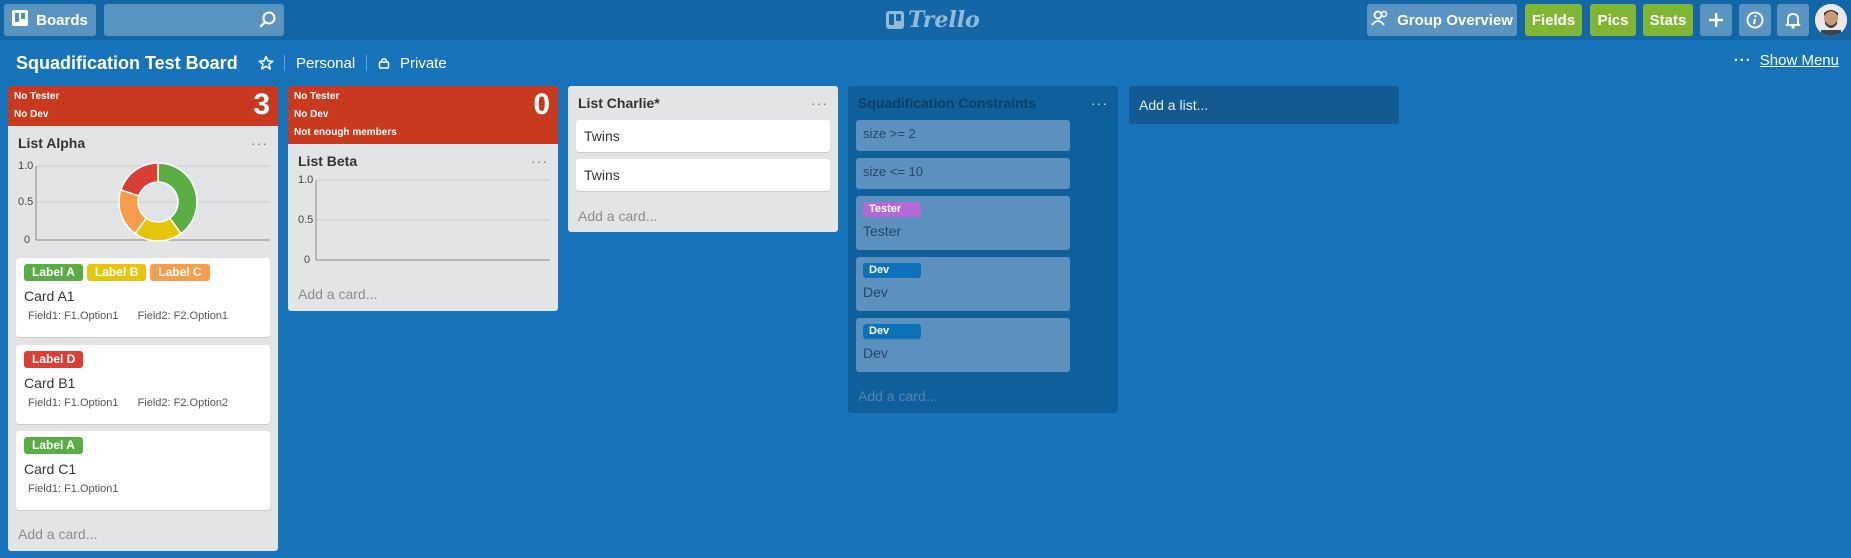 This screenshot has width=1851, height=558. I want to click on notifications-button, so click(1793, 20).